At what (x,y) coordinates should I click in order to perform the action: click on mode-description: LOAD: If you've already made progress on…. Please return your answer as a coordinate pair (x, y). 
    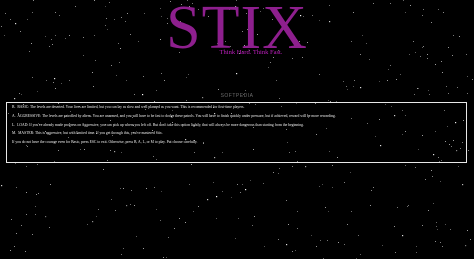
    Looking at the image, I should click on (160, 124).